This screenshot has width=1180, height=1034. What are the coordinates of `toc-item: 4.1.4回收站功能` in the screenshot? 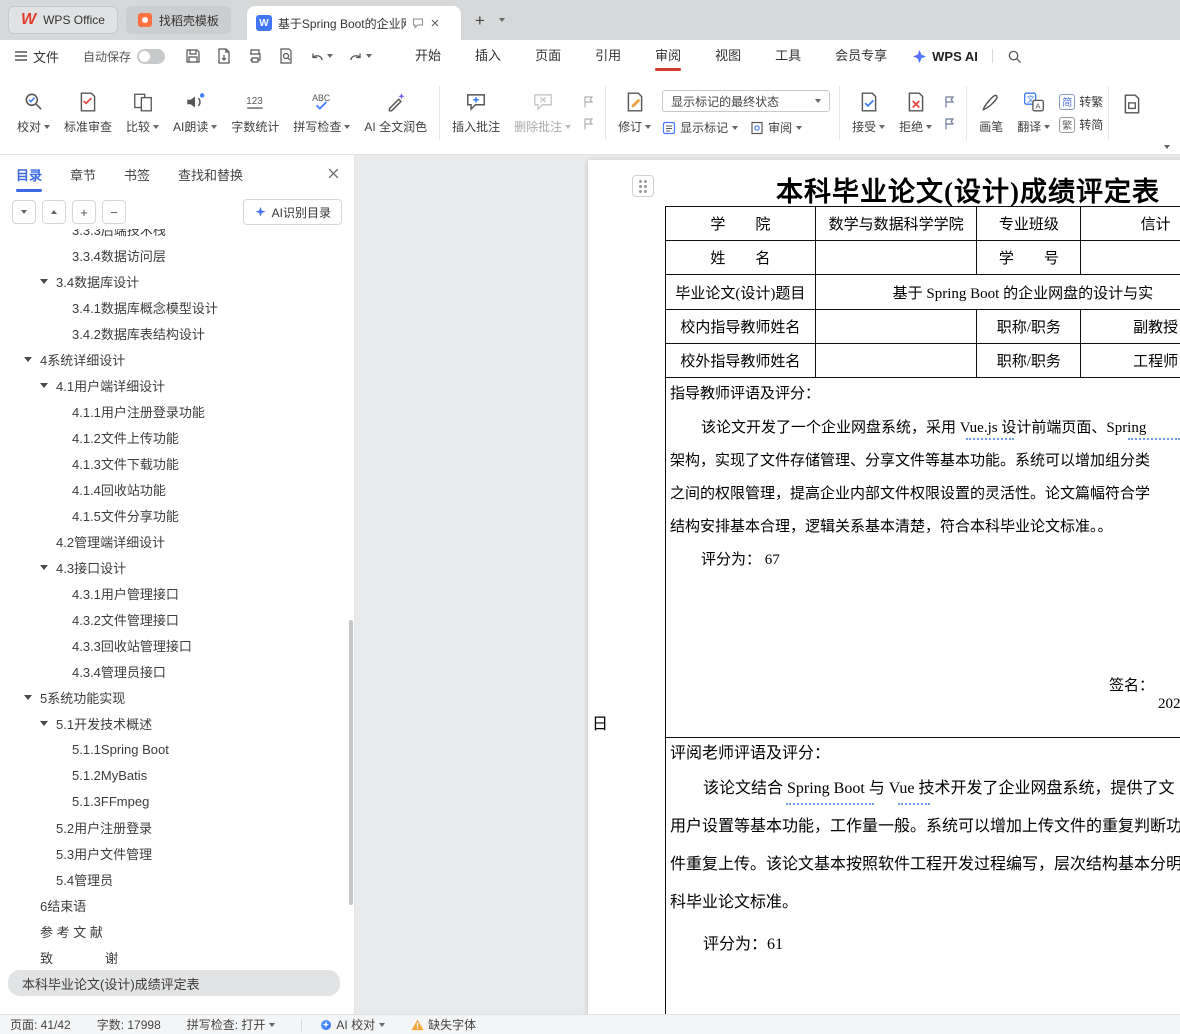 It's located at (173, 489).